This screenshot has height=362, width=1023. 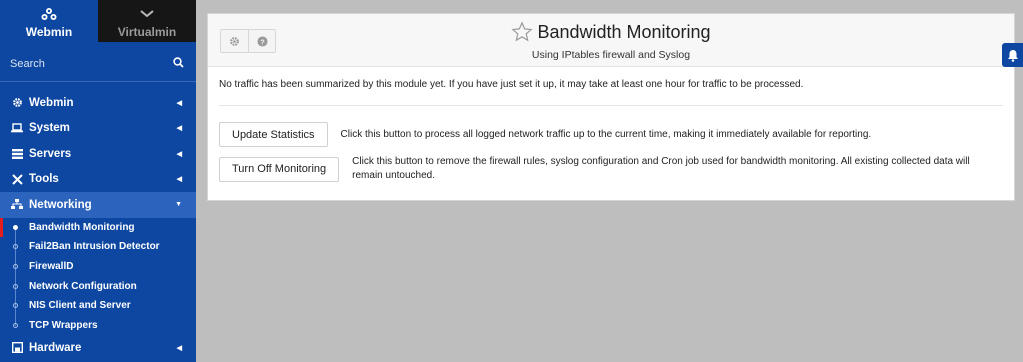 I want to click on tools-icon, so click(x=17, y=179).